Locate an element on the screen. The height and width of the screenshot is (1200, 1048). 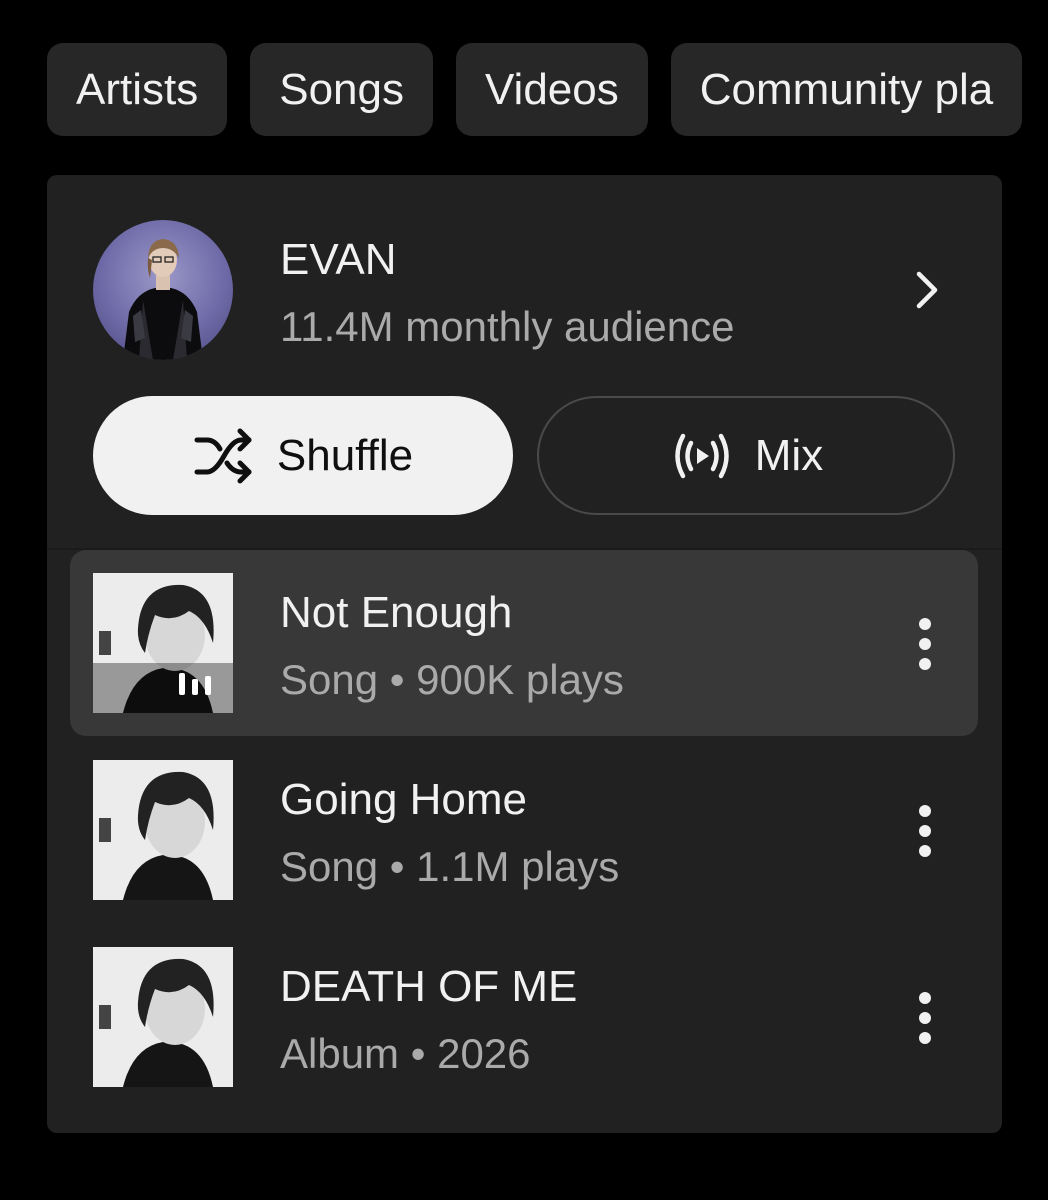
row-subtitle: Song • 1.1M plays is located at coordinates (450, 866).